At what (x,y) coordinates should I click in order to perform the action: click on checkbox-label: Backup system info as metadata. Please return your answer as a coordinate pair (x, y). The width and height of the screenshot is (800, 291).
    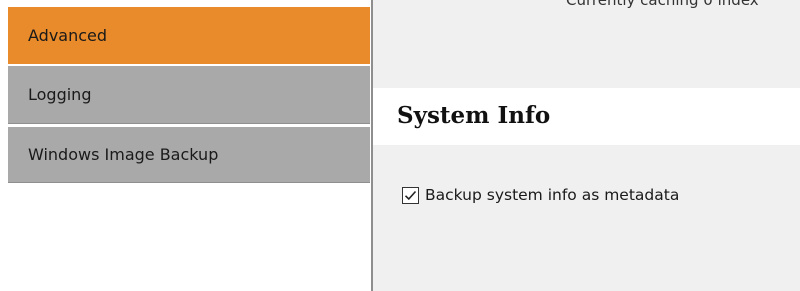
    Looking at the image, I should click on (552, 195).